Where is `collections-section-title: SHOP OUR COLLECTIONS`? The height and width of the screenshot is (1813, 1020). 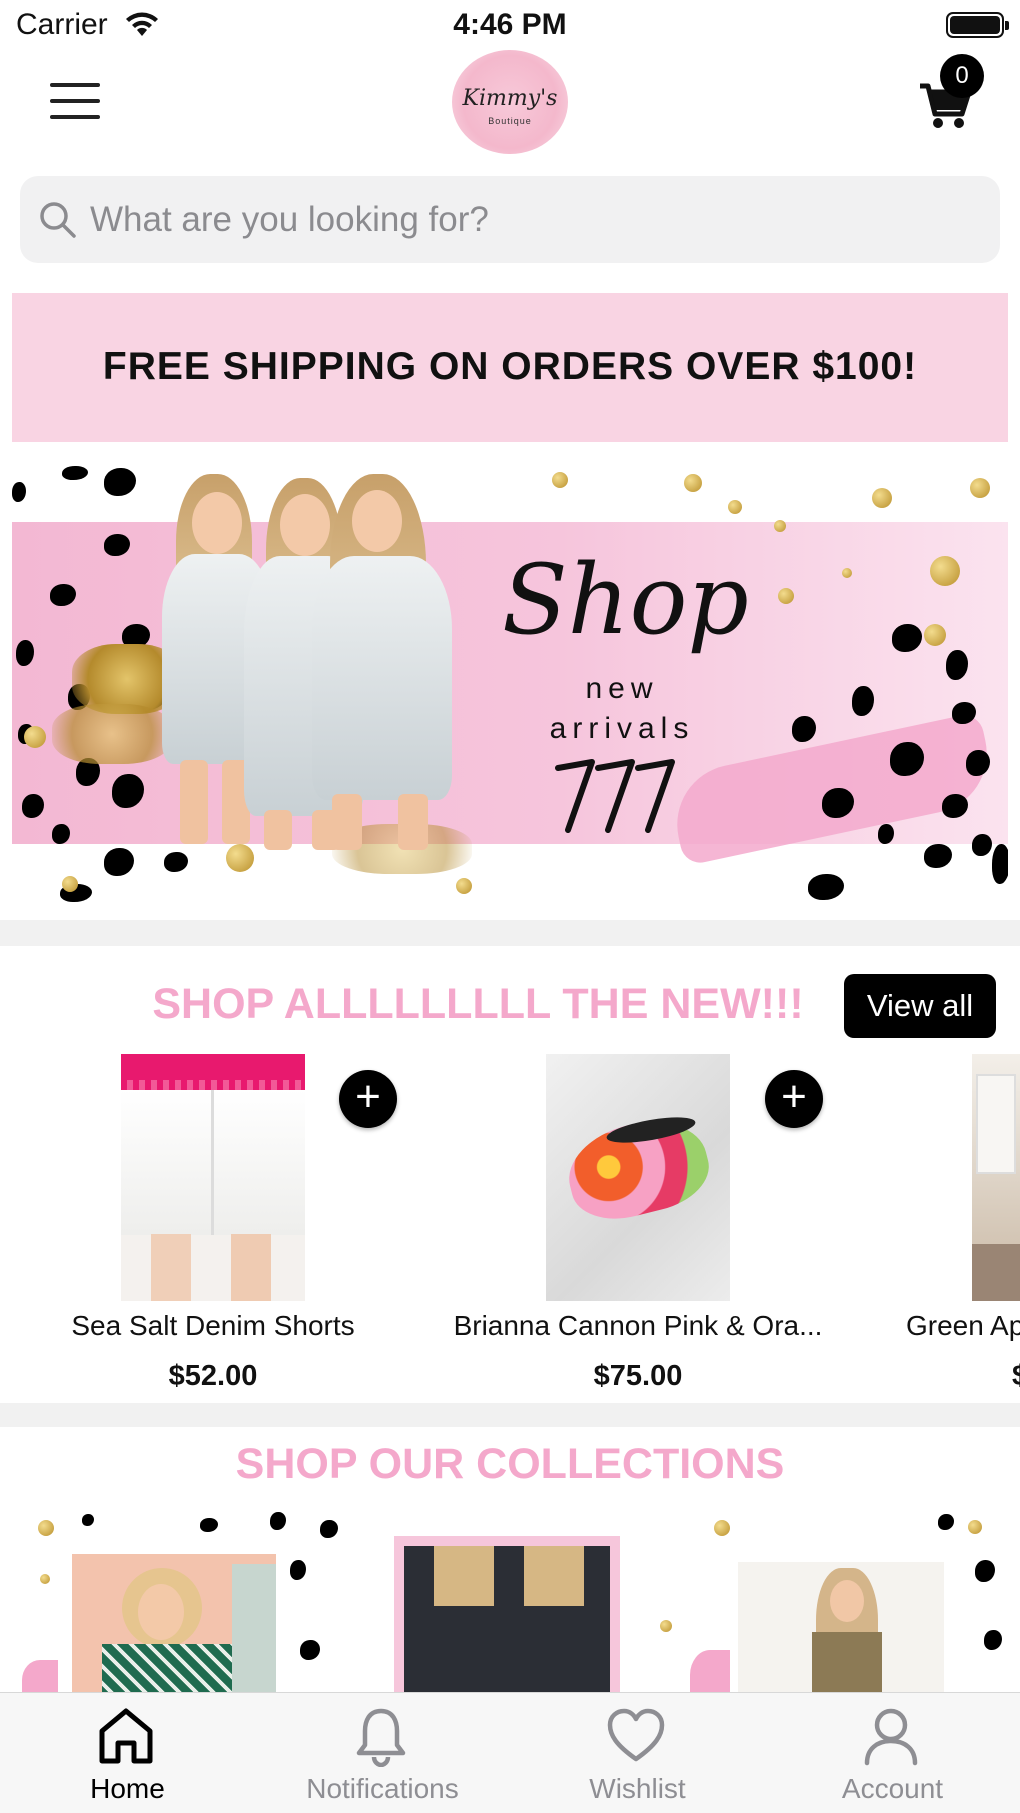 collections-section-title: SHOP OUR COLLECTIONS is located at coordinates (510, 1464).